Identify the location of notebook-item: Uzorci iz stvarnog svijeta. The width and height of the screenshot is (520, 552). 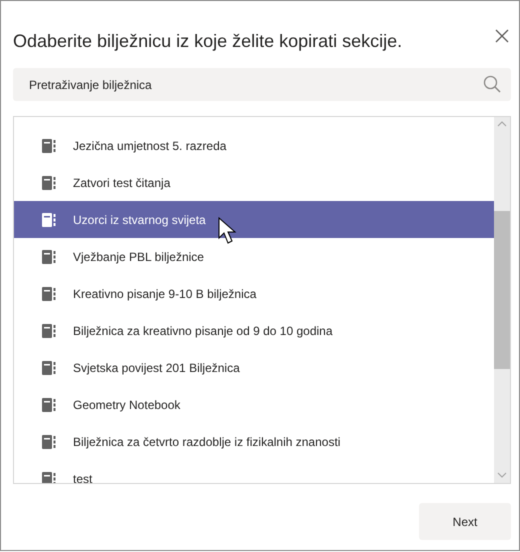
(254, 219).